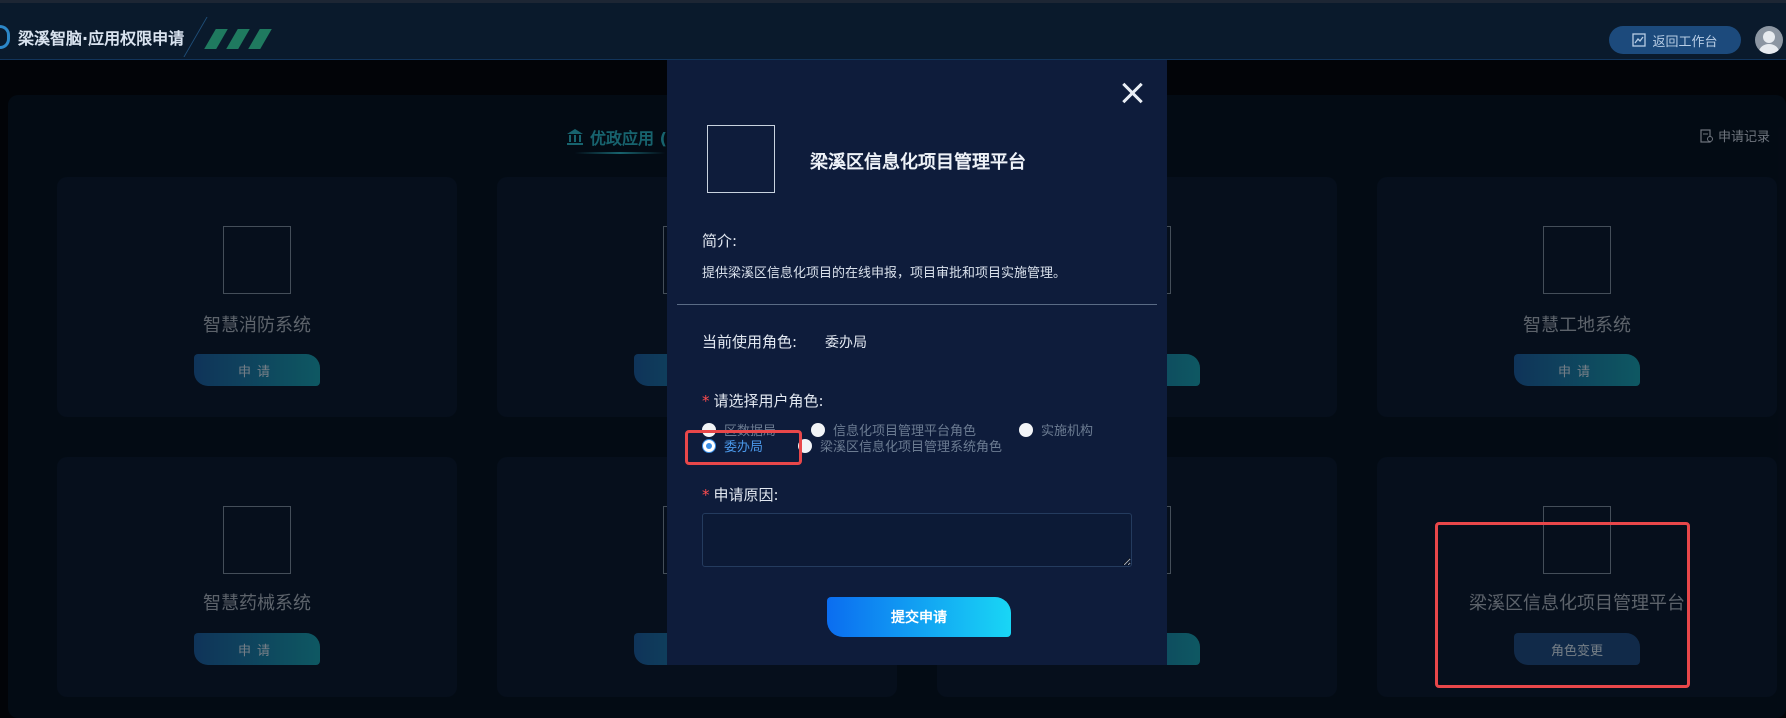 This screenshot has height=718, width=1786. What do you see at coordinates (720, 241) in the screenshot?
I see `intro-label: 简介:` at bounding box center [720, 241].